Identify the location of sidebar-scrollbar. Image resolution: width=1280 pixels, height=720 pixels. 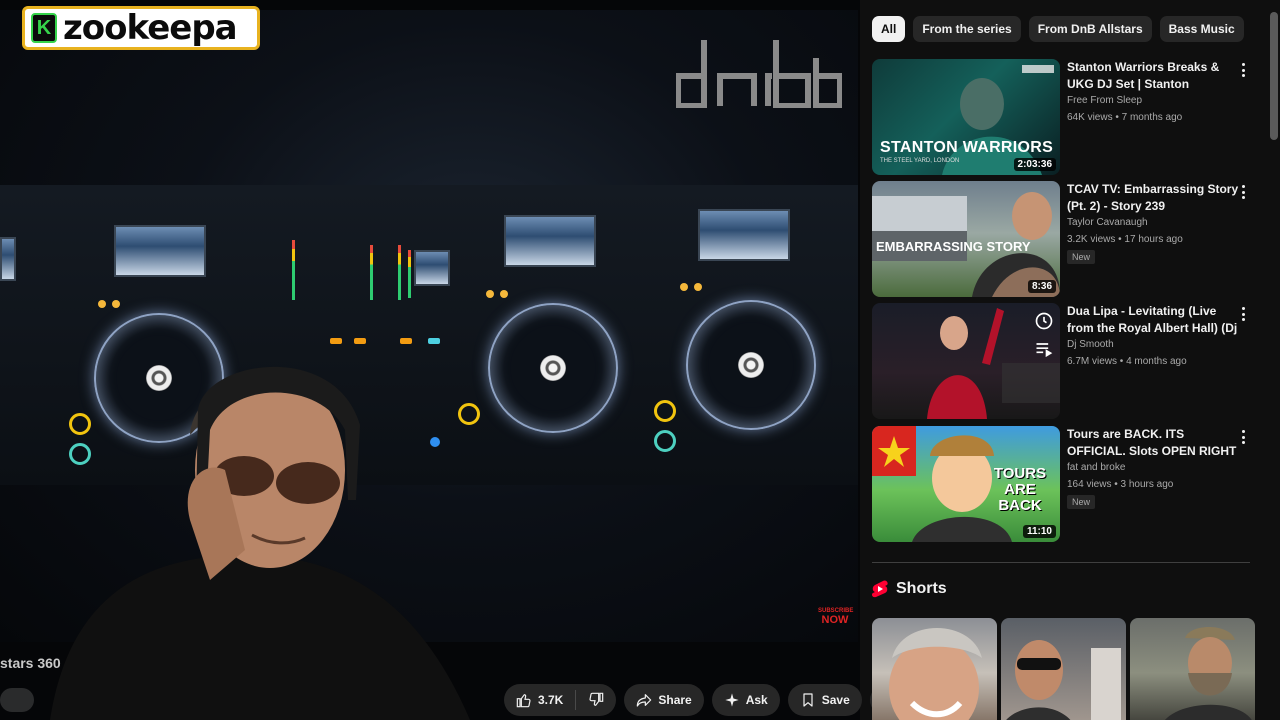
(1274, 76).